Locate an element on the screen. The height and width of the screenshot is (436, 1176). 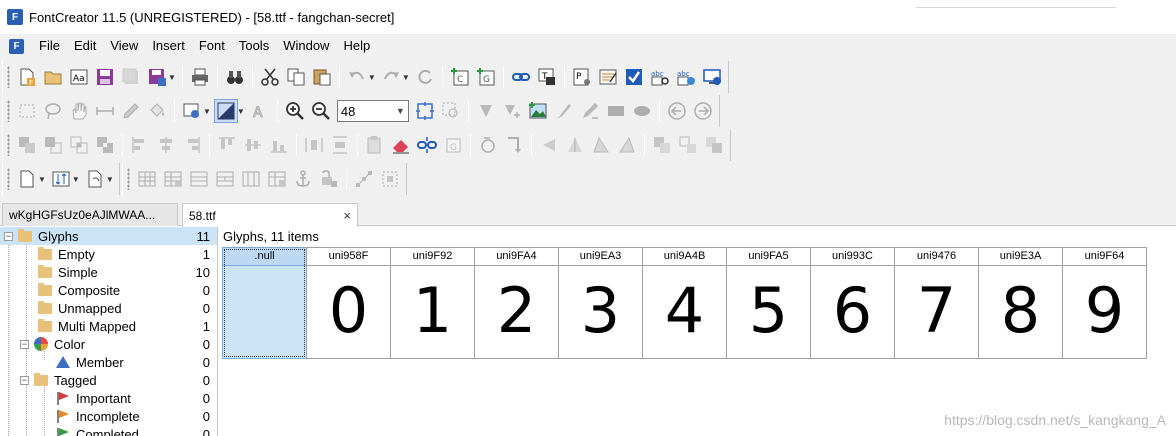
grid-merge-icon is located at coordinates (225, 179).